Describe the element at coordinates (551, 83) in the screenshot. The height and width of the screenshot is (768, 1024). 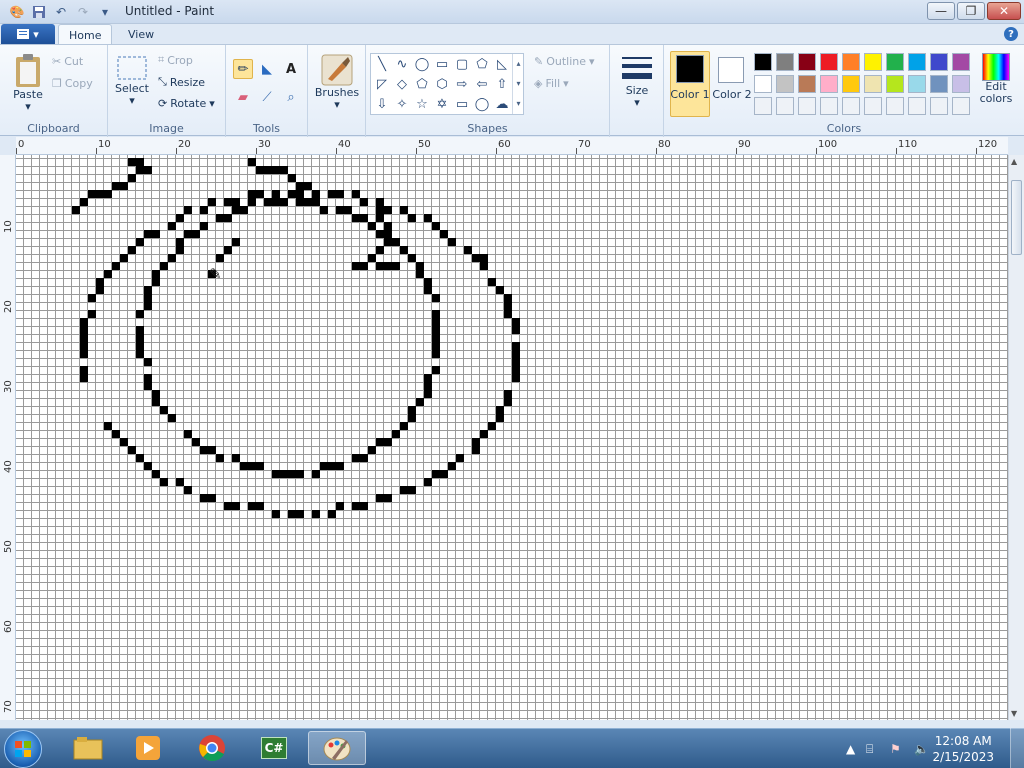
I see `fill-button: ◈ Fill ▾` at that location.